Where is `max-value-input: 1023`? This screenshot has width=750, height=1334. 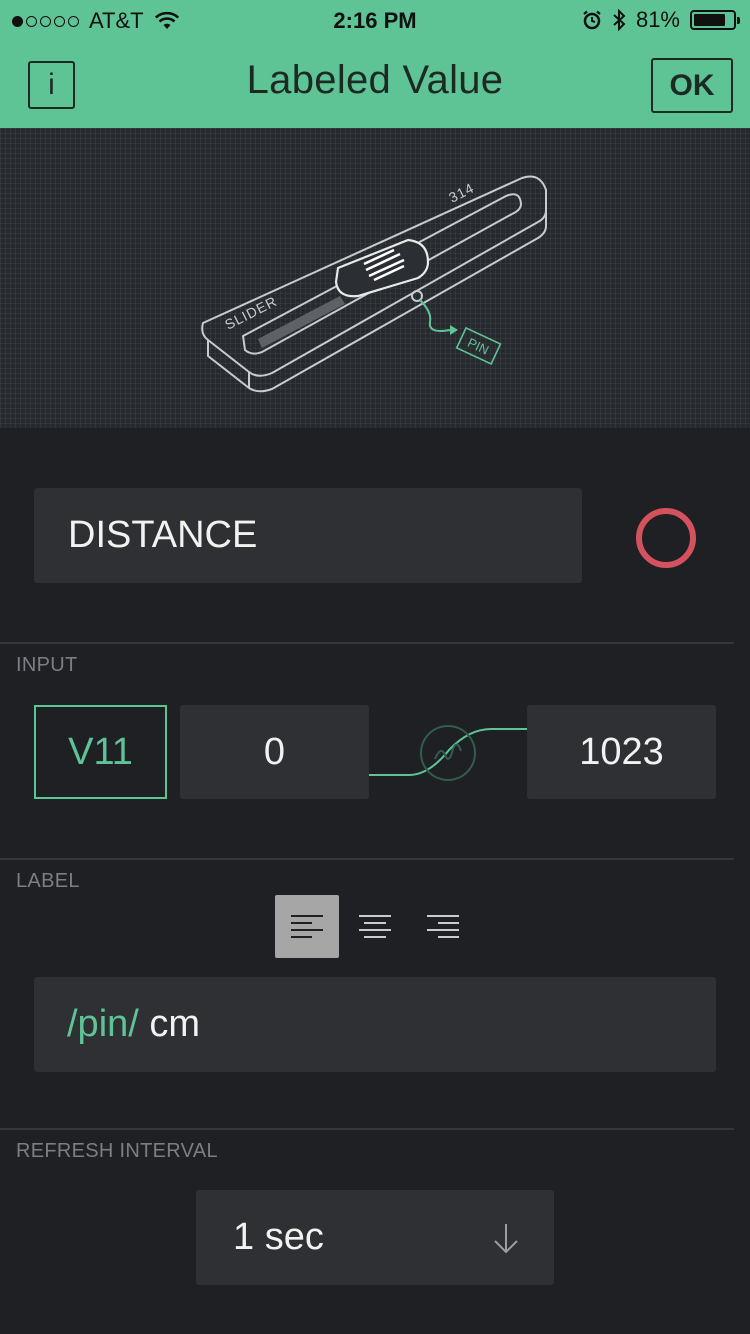
max-value-input: 1023 is located at coordinates (621, 752).